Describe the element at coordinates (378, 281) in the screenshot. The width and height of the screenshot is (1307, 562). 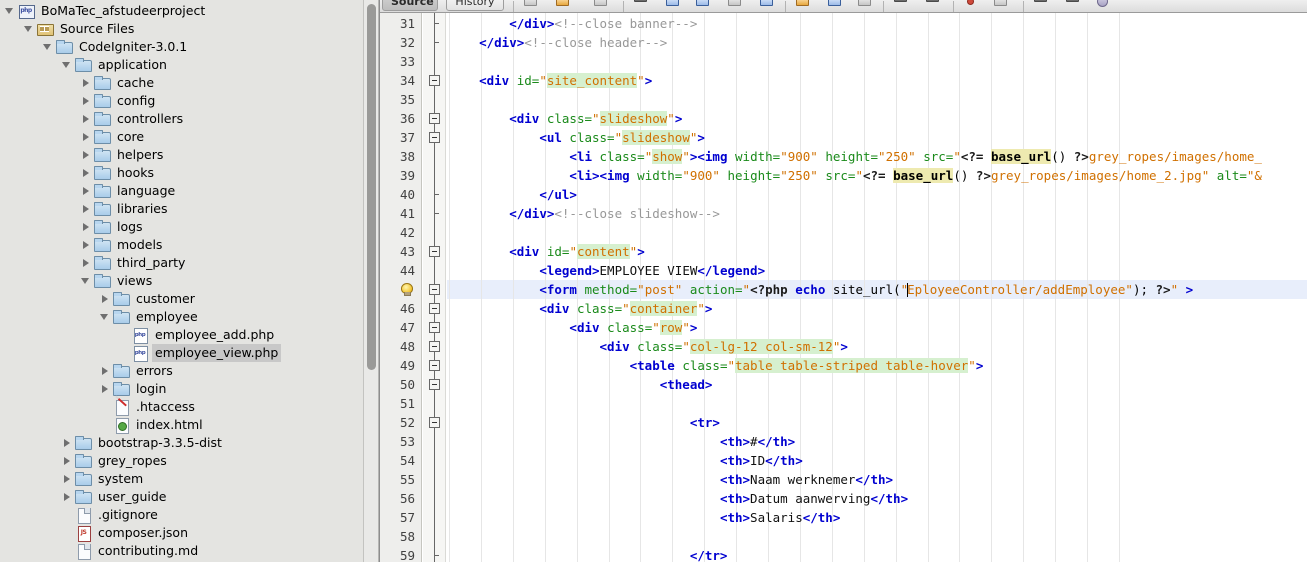
I see `panel-divider` at that location.